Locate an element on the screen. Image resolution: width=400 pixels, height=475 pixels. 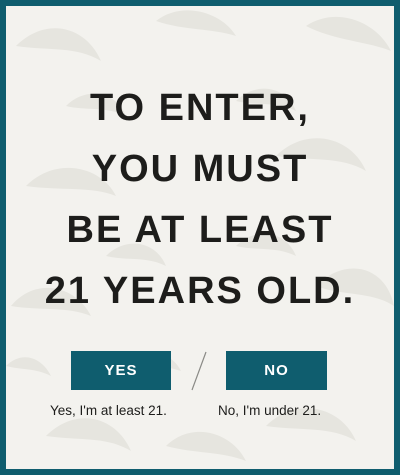
no-button-label: NO is located at coordinates (276, 370).